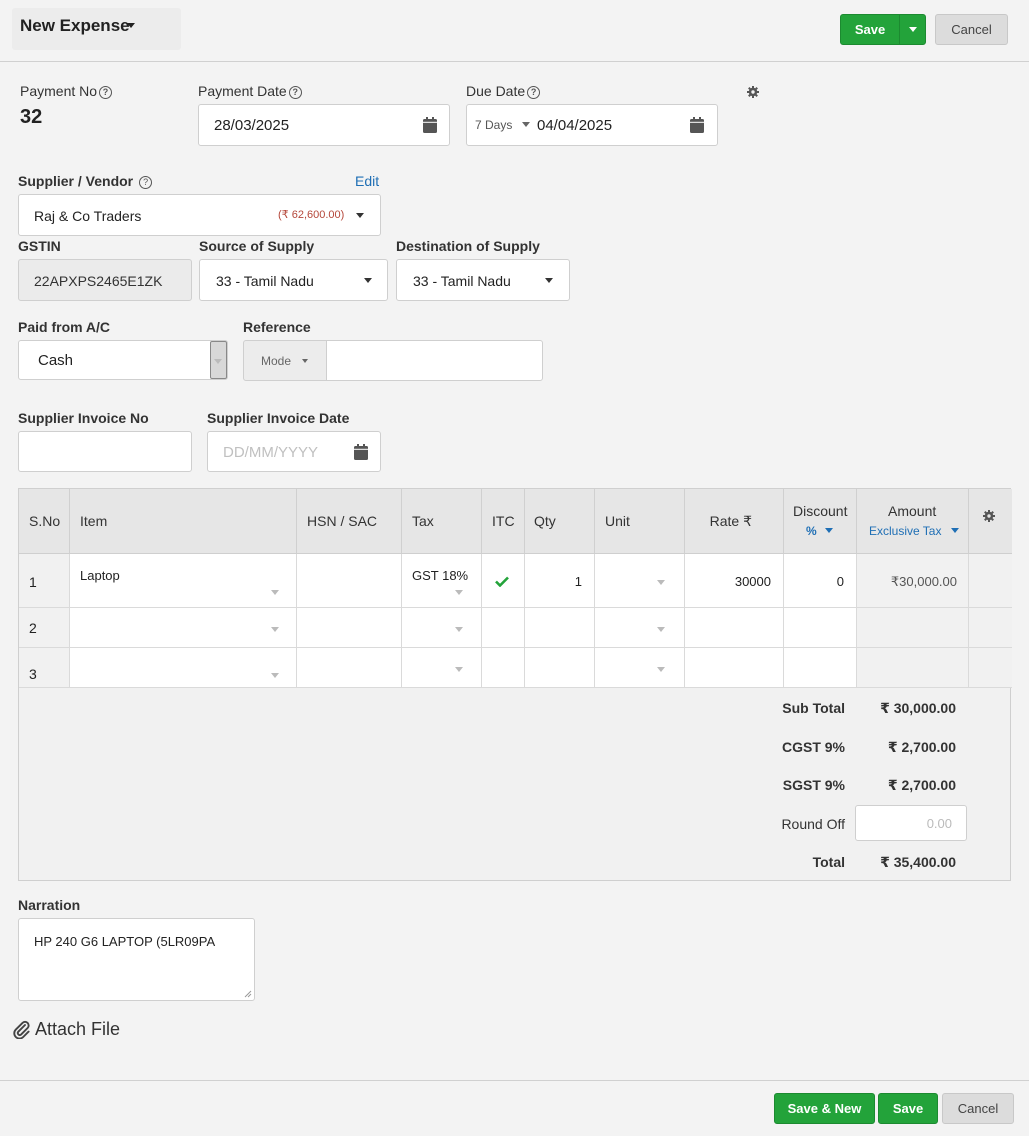 The height and width of the screenshot is (1136, 1029). I want to click on save-button-top: Save, so click(870, 29).